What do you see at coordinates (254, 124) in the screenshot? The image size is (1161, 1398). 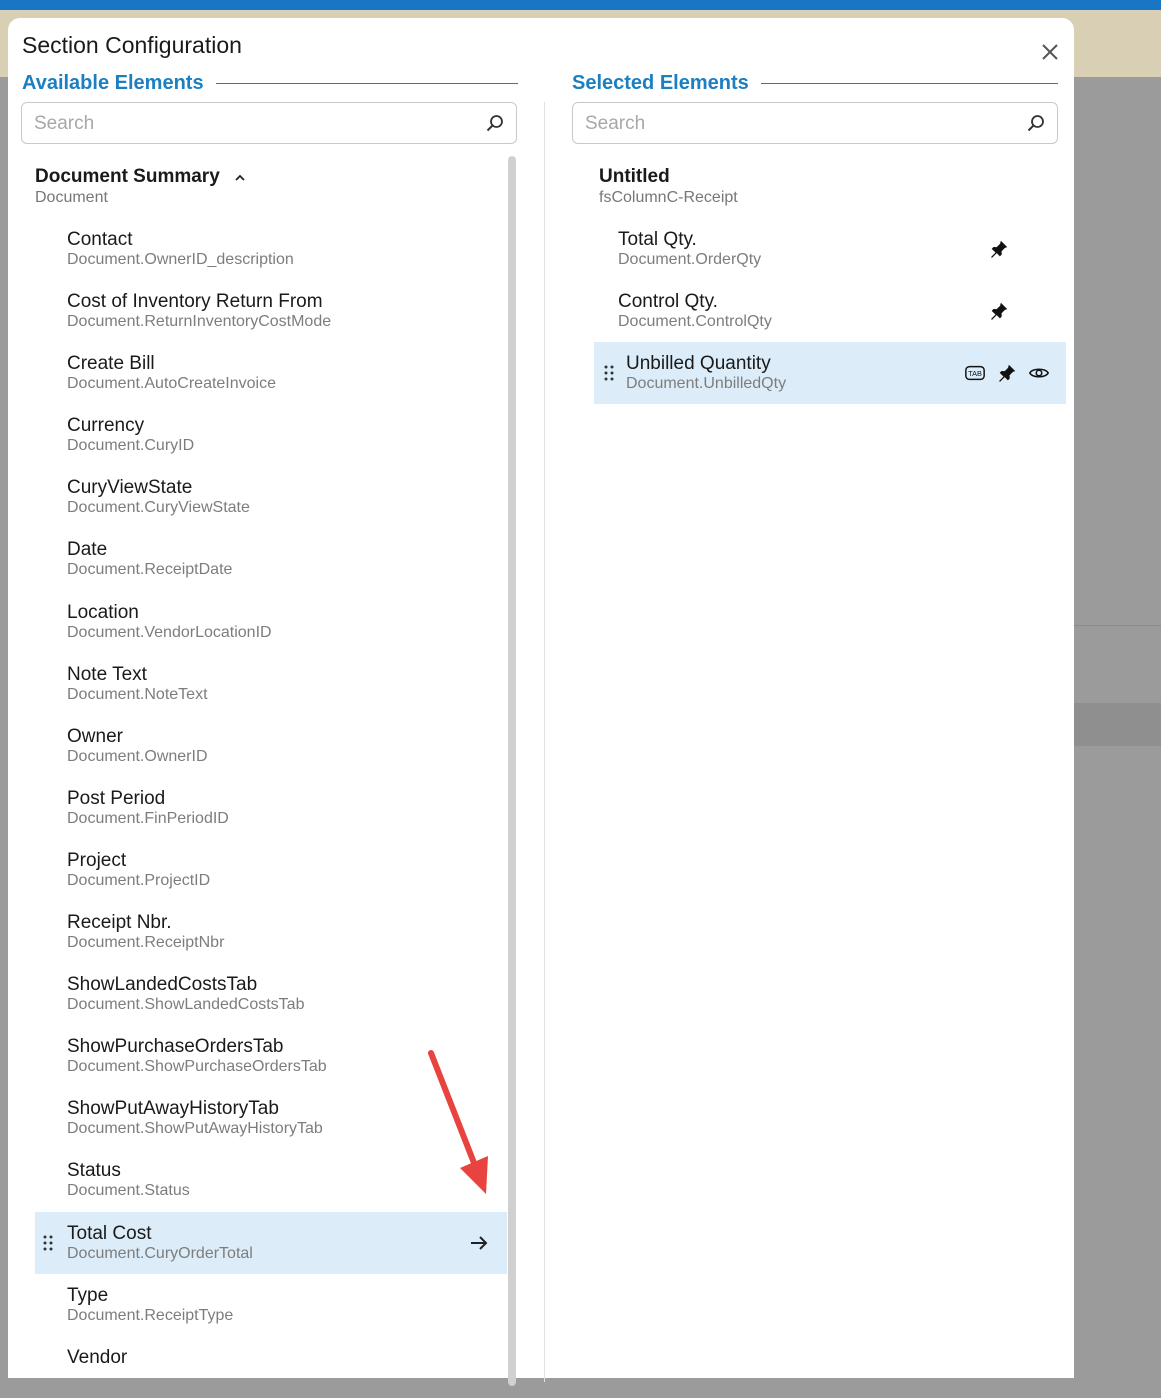 I see `available-search-input` at bounding box center [254, 124].